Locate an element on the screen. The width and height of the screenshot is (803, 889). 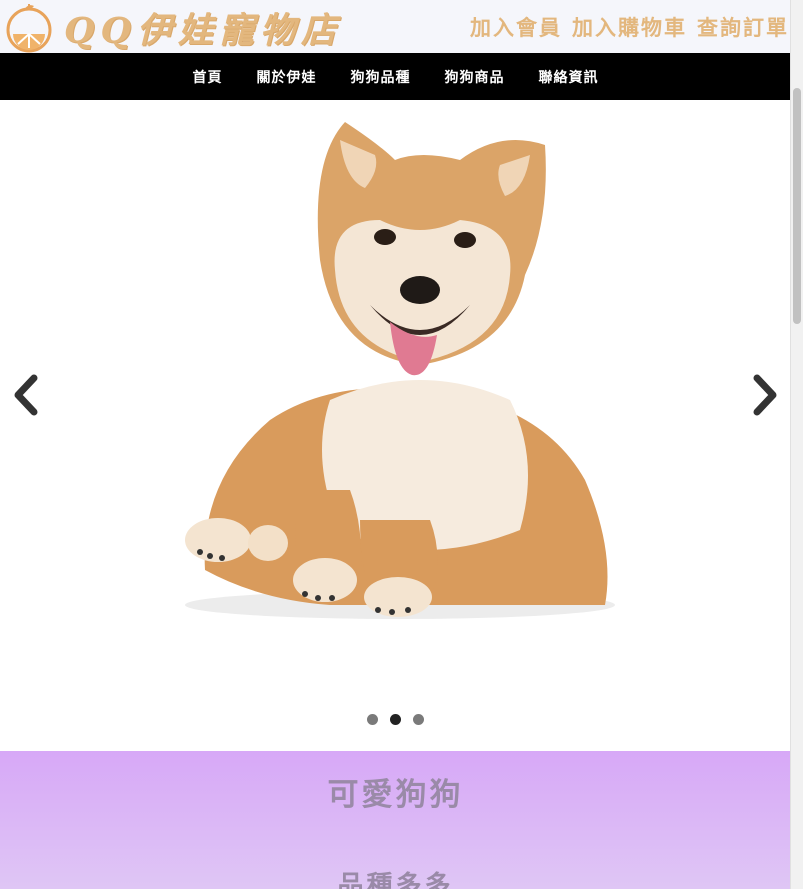
join-member-link: 加入會員 is located at coordinates (516, 27).